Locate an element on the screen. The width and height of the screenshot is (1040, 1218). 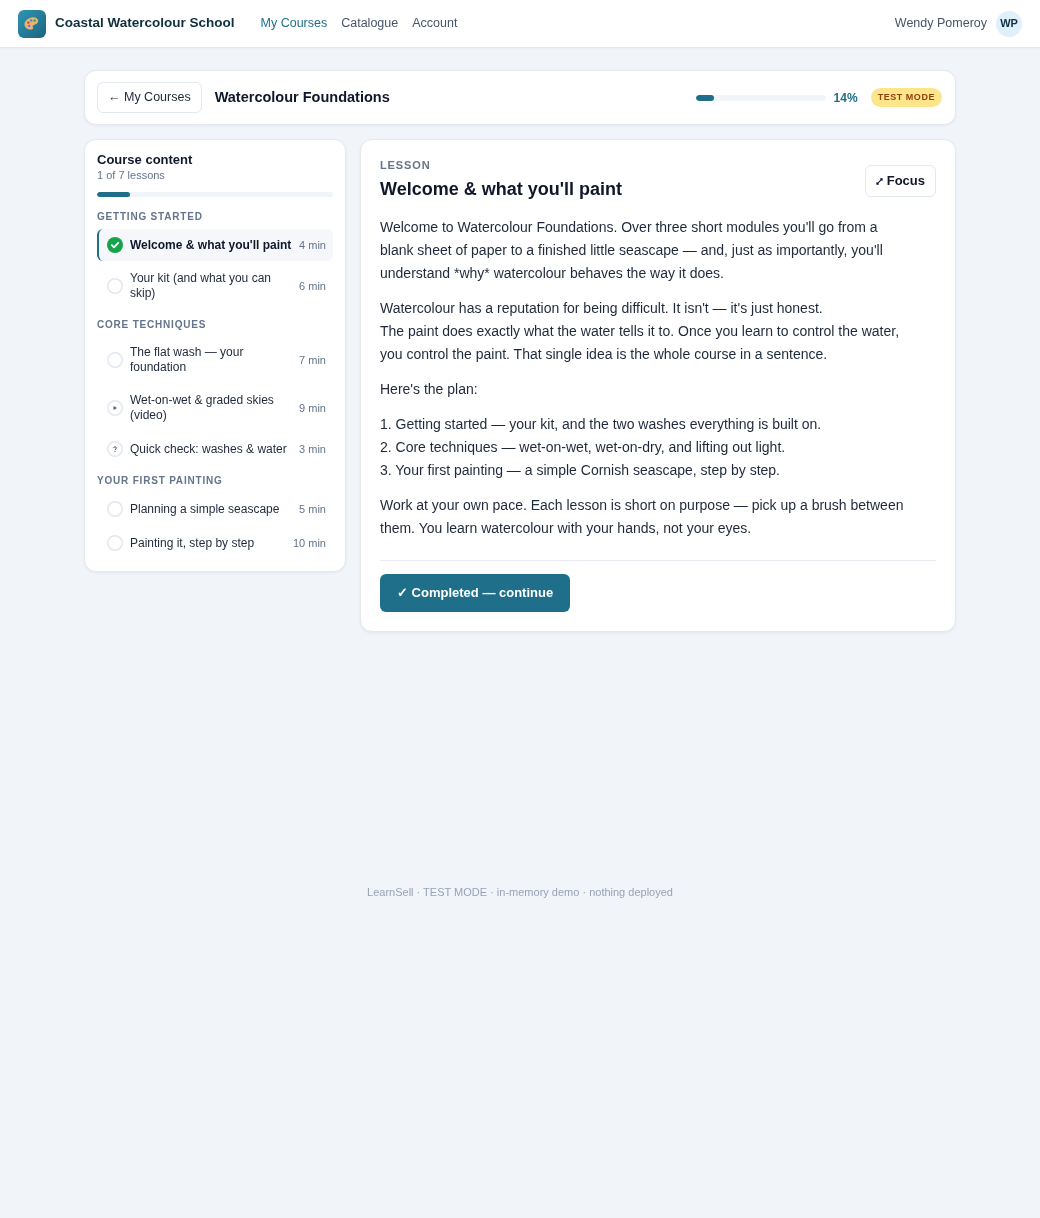
lesson-title: Your kit (and what you can skip) is located at coordinates (201, 286).